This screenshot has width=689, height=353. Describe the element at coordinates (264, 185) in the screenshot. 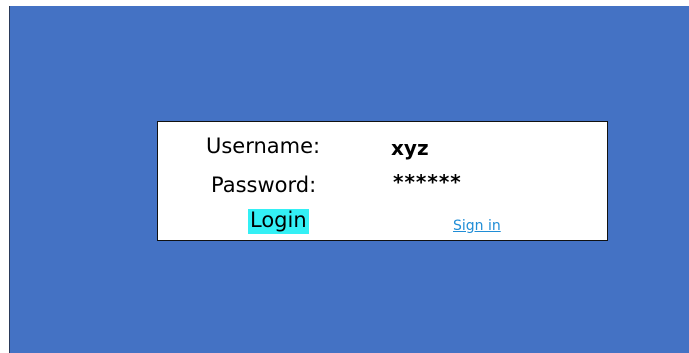

I see `password-label: Password:` at that location.